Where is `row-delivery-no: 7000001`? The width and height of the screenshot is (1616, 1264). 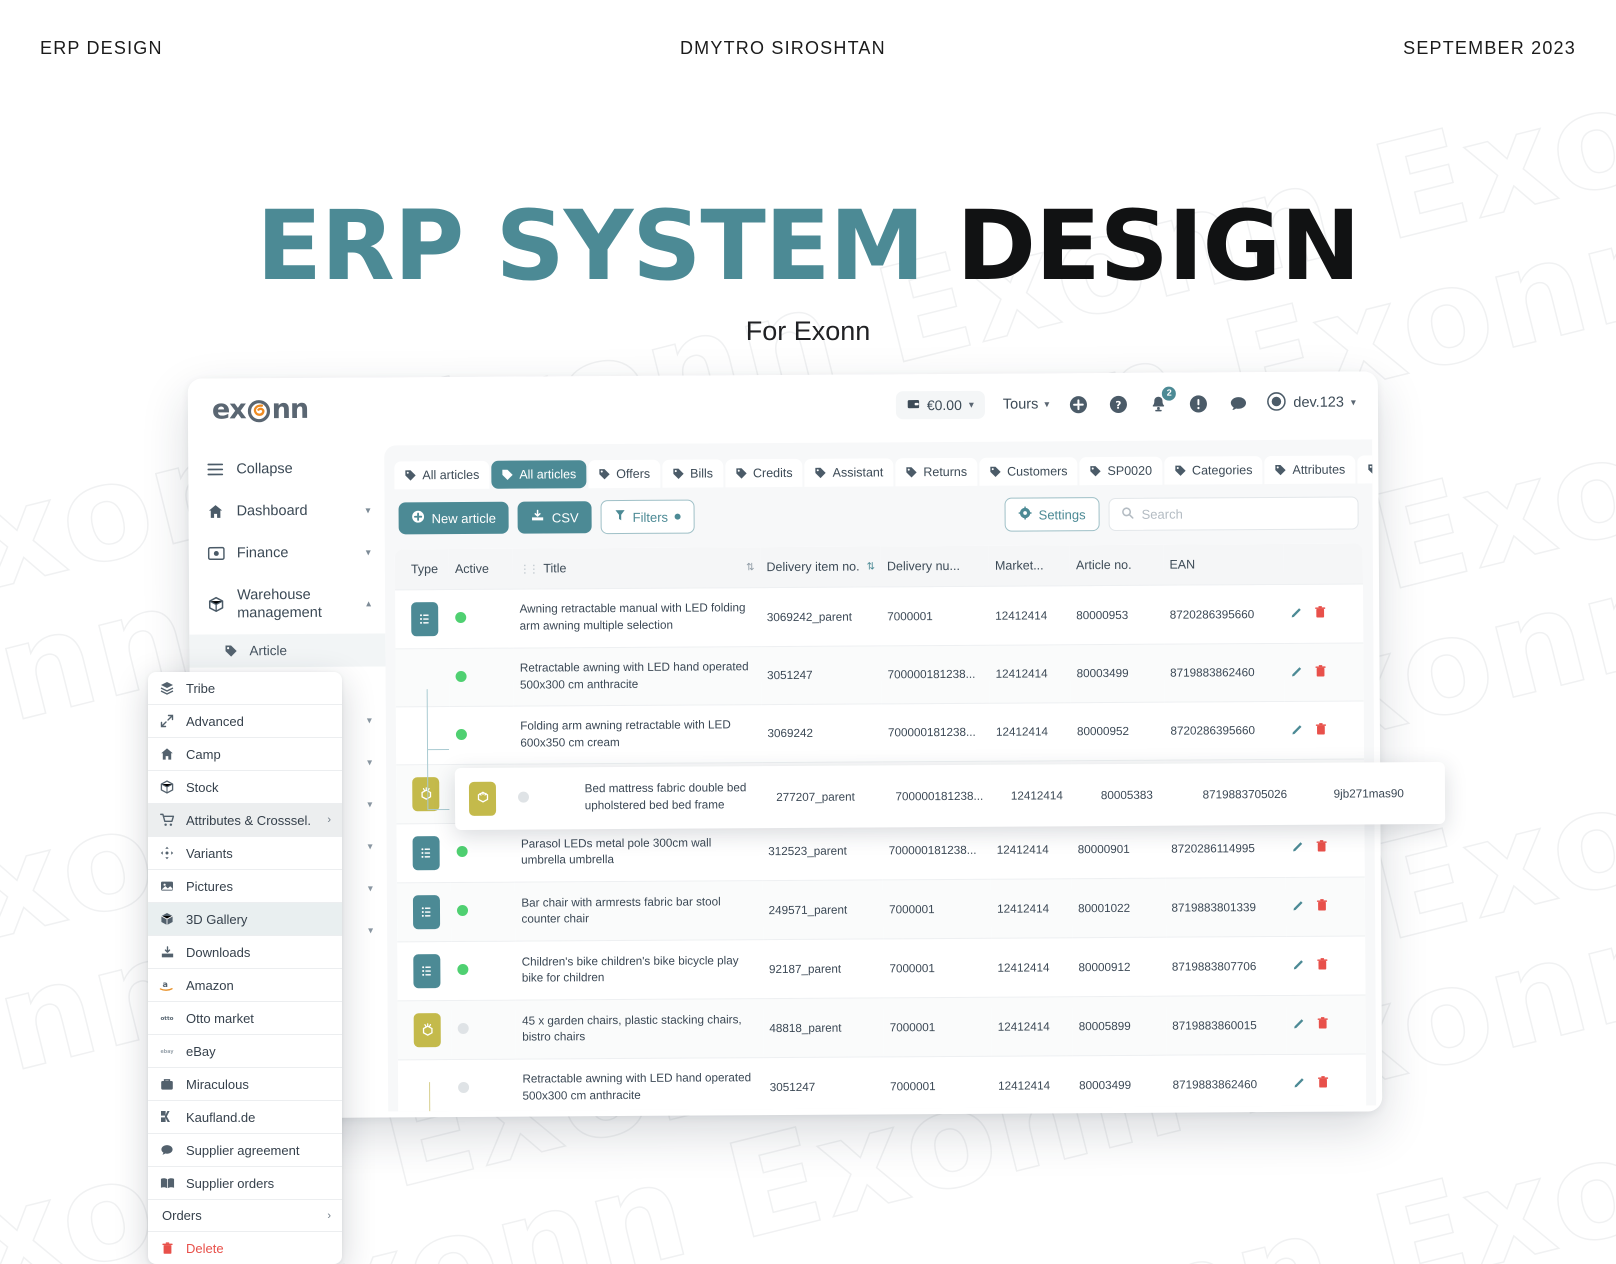
row-delivery-no: 7000001 is located at coordinates (937, 1027).